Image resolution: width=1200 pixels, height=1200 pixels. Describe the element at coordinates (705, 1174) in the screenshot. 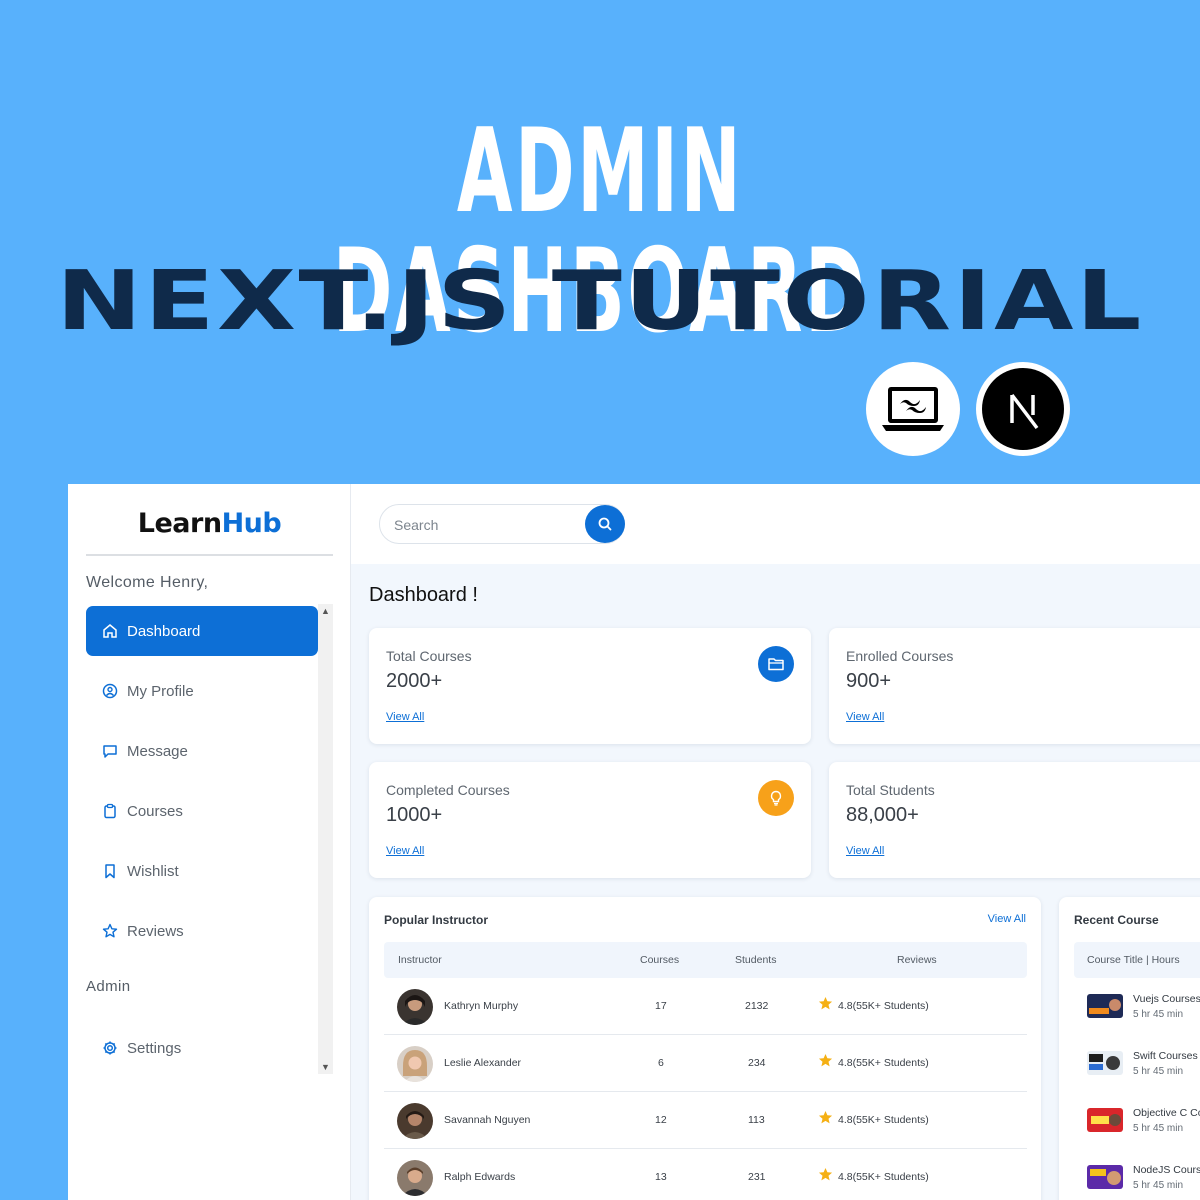

I see `table-row: Ralph Edwards 13 231 4.8(55K+ Students)` at that location.